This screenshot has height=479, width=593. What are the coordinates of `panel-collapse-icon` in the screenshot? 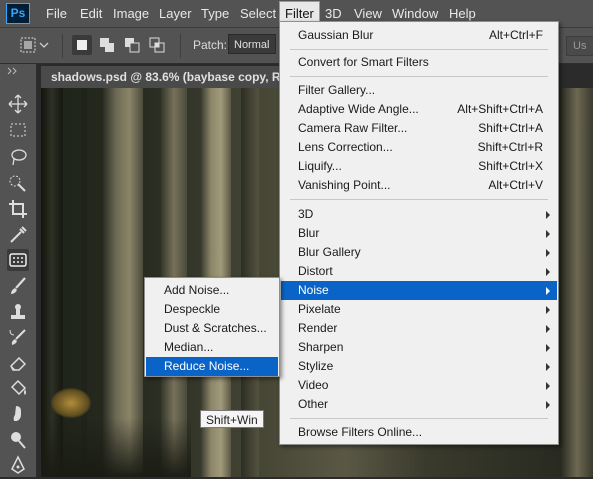 It's located at (16, 69).